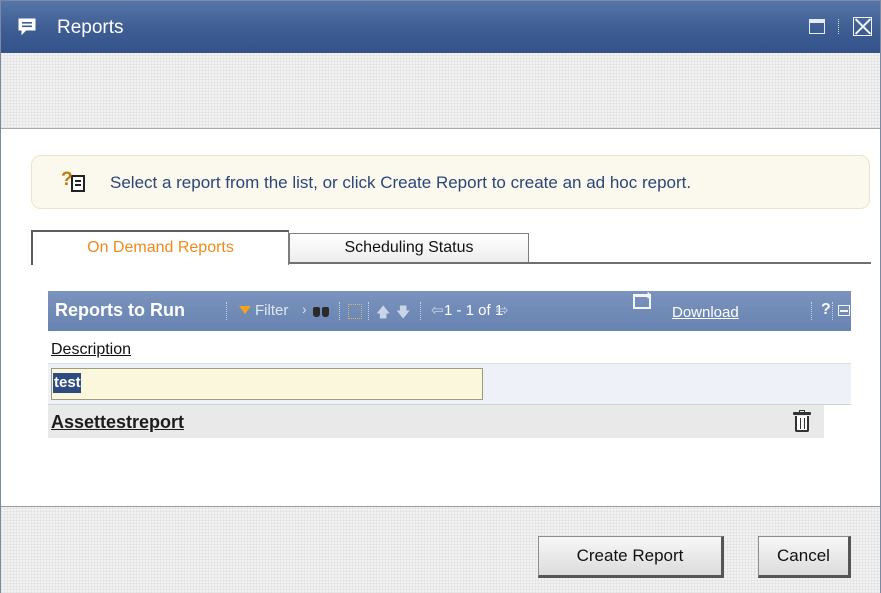 This screenshot has width=881, height=593. I want to click on arrow-up-icon: 🡅, so click(383, 314).